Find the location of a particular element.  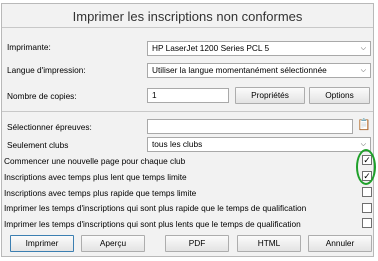

checkbox-faster-qualif is located at coordinates (367, 208).